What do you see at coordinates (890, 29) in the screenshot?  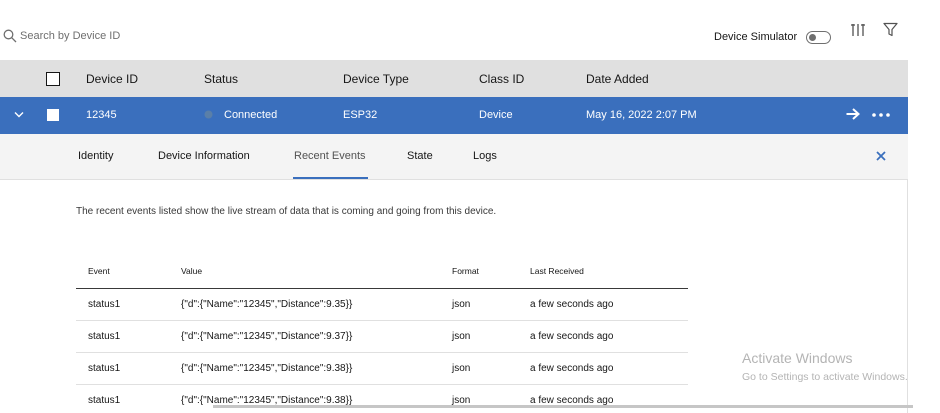 I see `filter-icon` at bounding box center [890, 29].